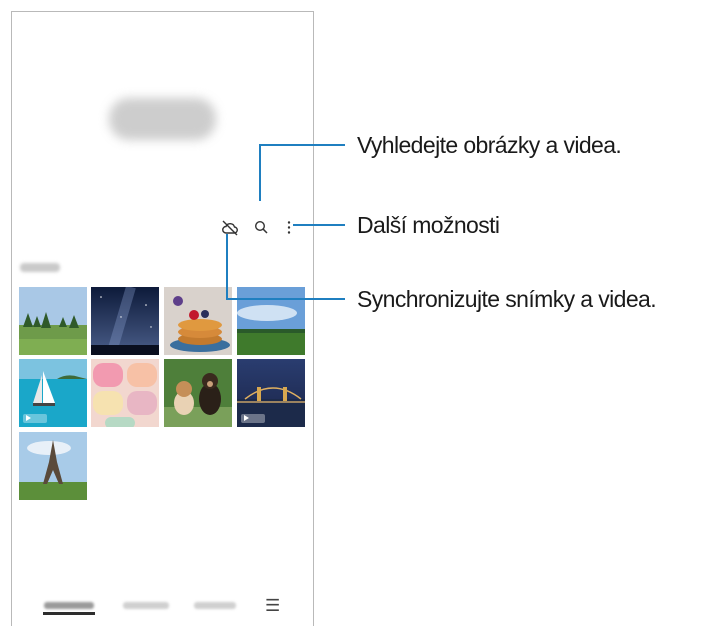  I want to click on menu-icon: ☰, so click(272, 605).